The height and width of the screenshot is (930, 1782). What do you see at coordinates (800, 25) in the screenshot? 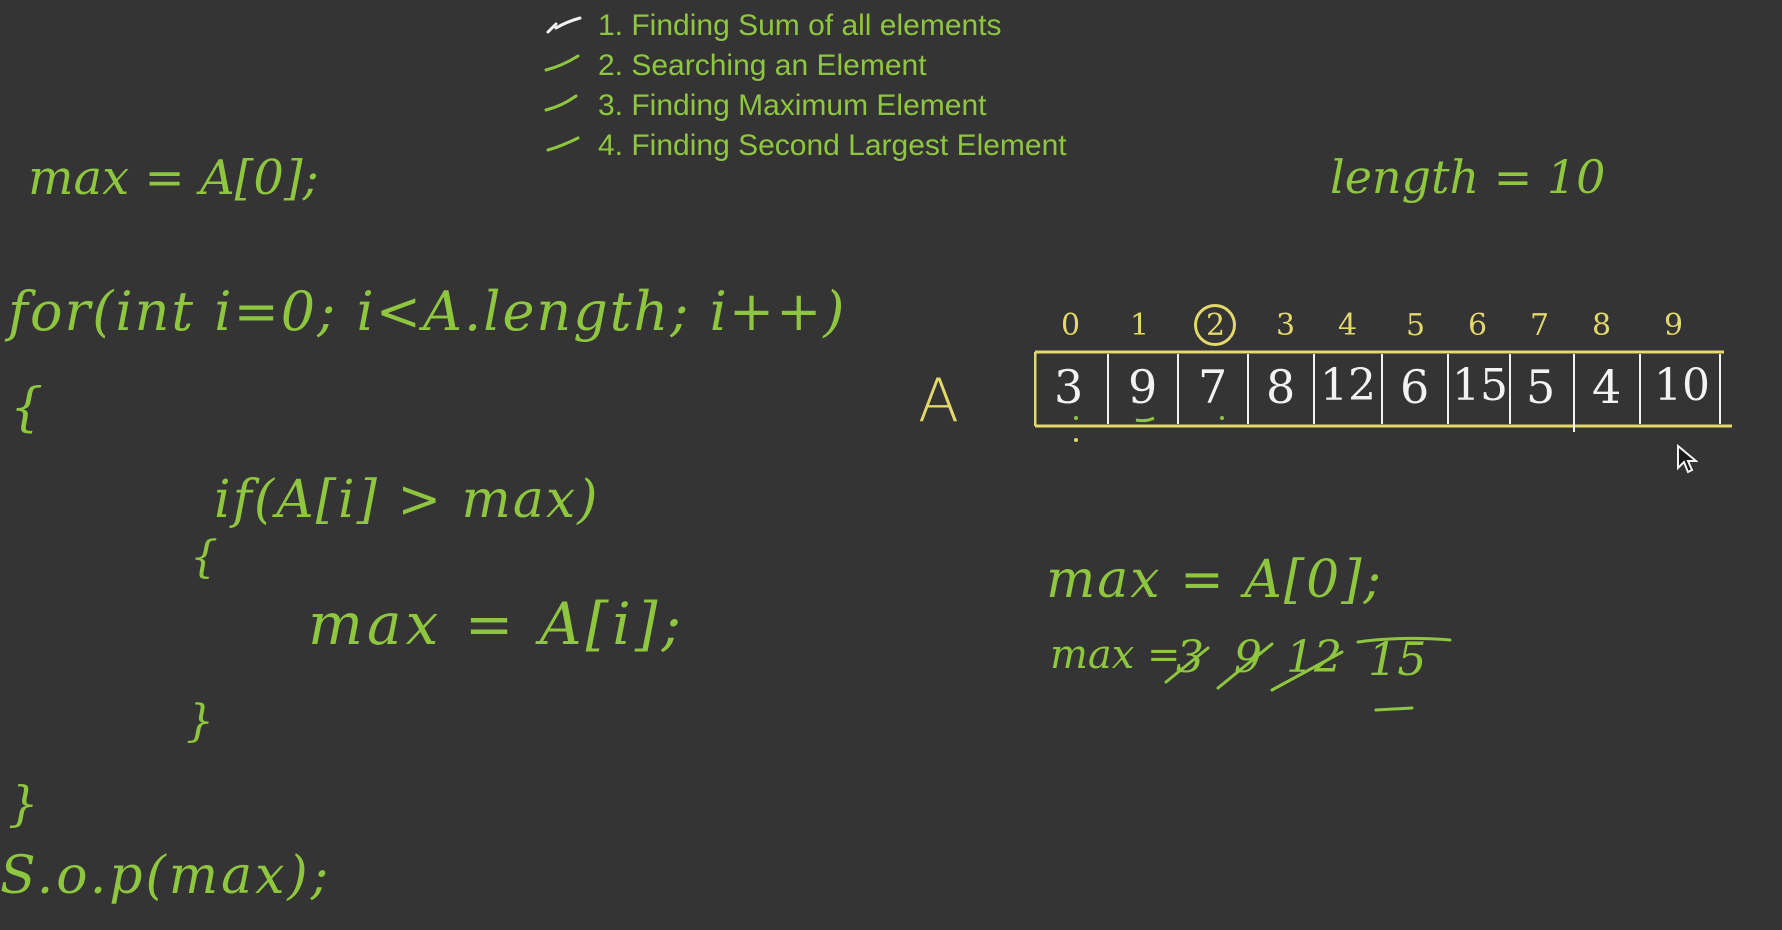
I see `topic-label: 1. Finding Sum of all elements` at bounding box center [800, 25].